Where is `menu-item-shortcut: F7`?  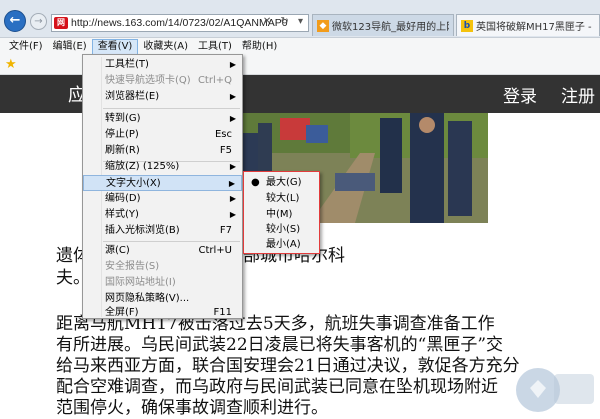
menu-item-shortcut: F7 is located at coordinates (225, 230).